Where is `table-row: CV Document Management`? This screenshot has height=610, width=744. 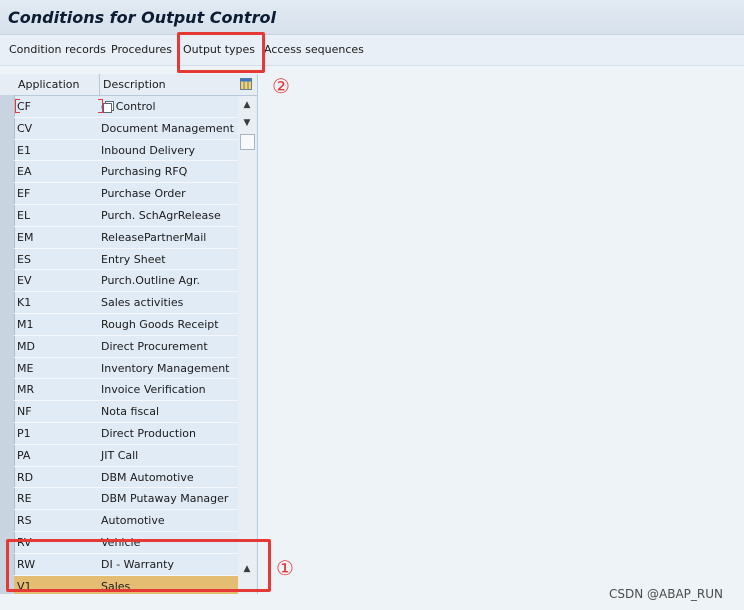 table-row: CV Document Management is located at coordinates (126, 129).